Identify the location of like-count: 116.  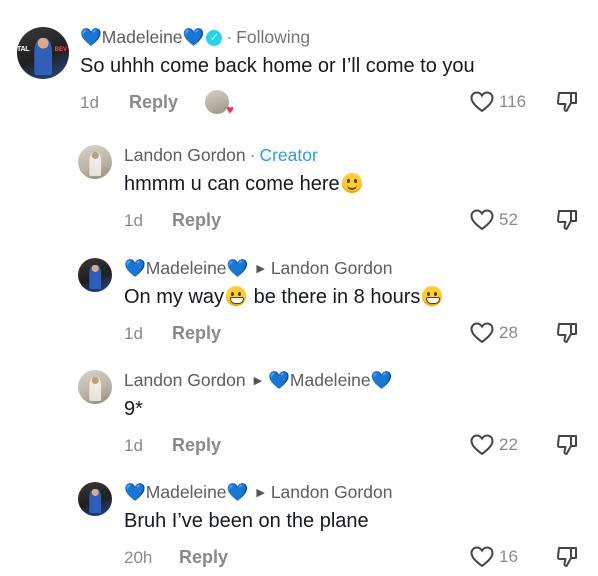
(513, 101).